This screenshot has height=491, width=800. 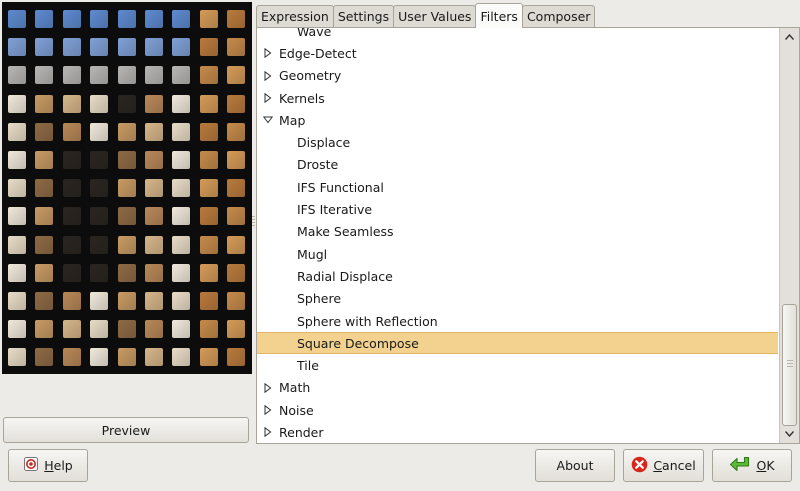 I want to click on tree-filter-row: Square Decompose, so click(x=517, y=343).